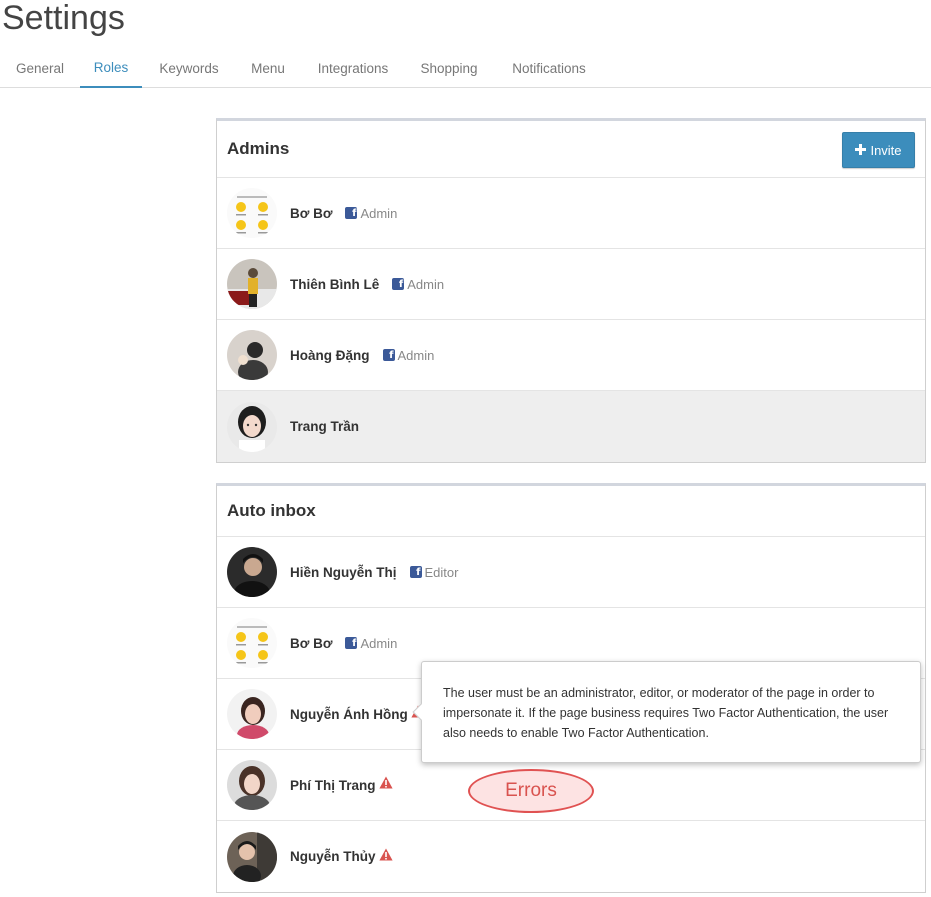 The width and height of the screenshot is (931, 897). I want to click on member-name: Hoàng Đặng, so click(330, 355).